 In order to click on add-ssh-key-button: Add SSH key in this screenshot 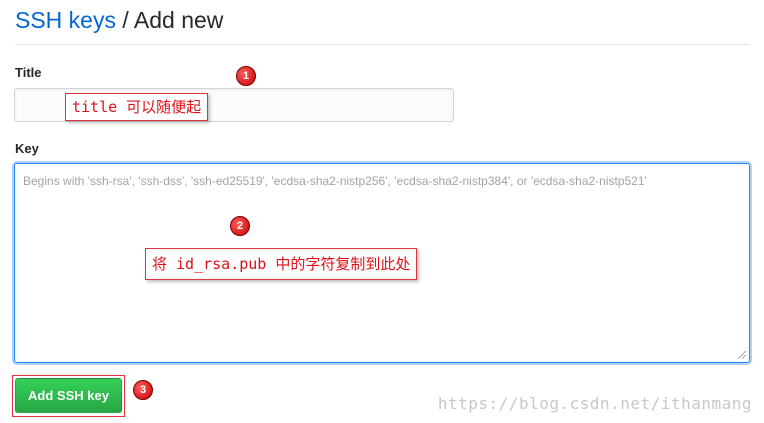, I will do `click(68, 395)`.